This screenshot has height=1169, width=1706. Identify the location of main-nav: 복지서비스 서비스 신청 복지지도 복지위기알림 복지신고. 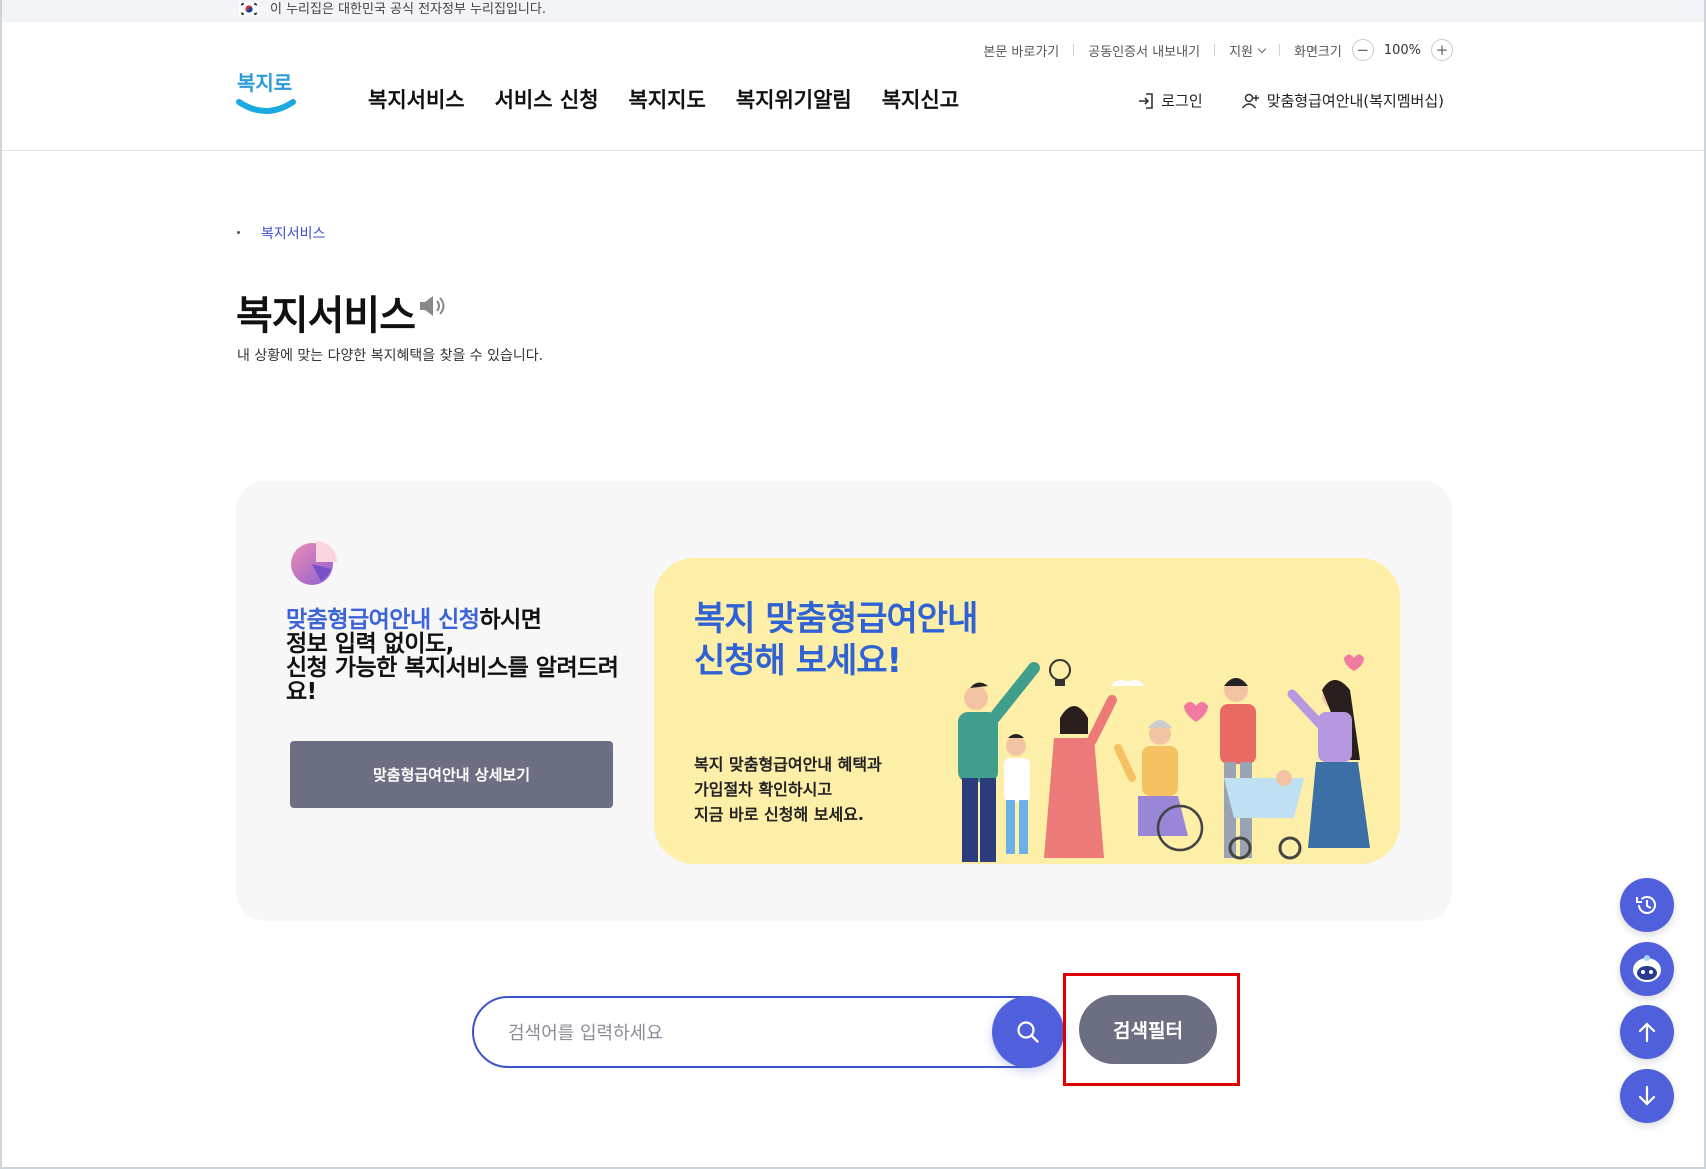
(663, 99).